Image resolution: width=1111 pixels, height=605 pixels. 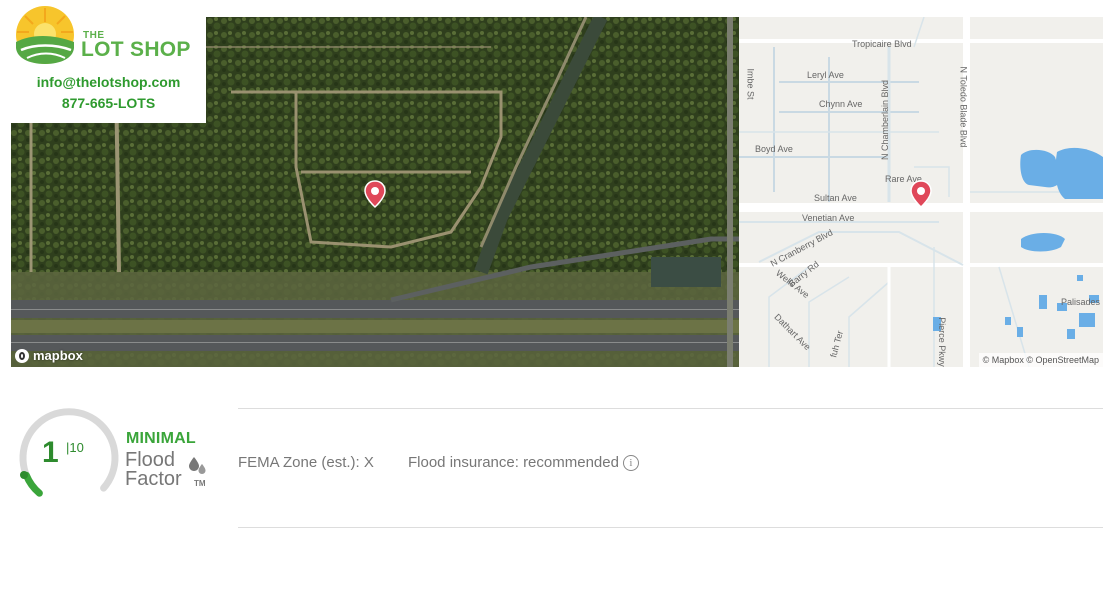 I want to click on street-label: Boyd Ave, so click(x=774, y=149).